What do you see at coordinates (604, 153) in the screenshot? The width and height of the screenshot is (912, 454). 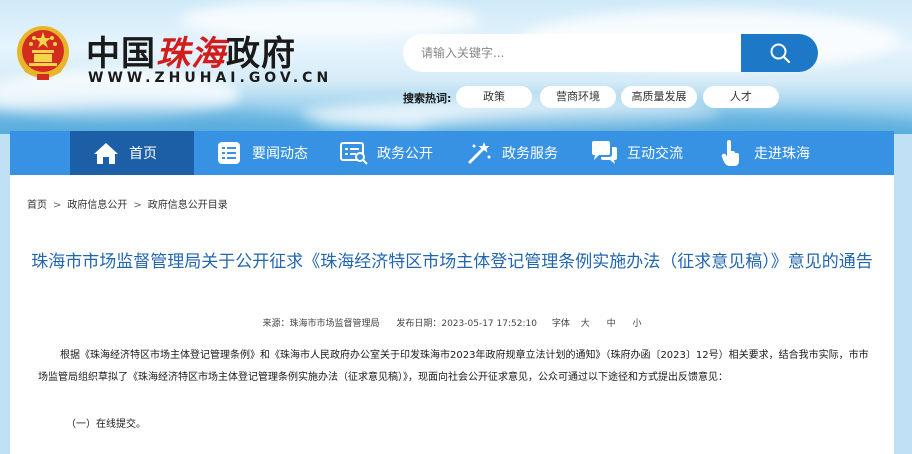 I see `chat-icon` at bounding box center [604, 153].